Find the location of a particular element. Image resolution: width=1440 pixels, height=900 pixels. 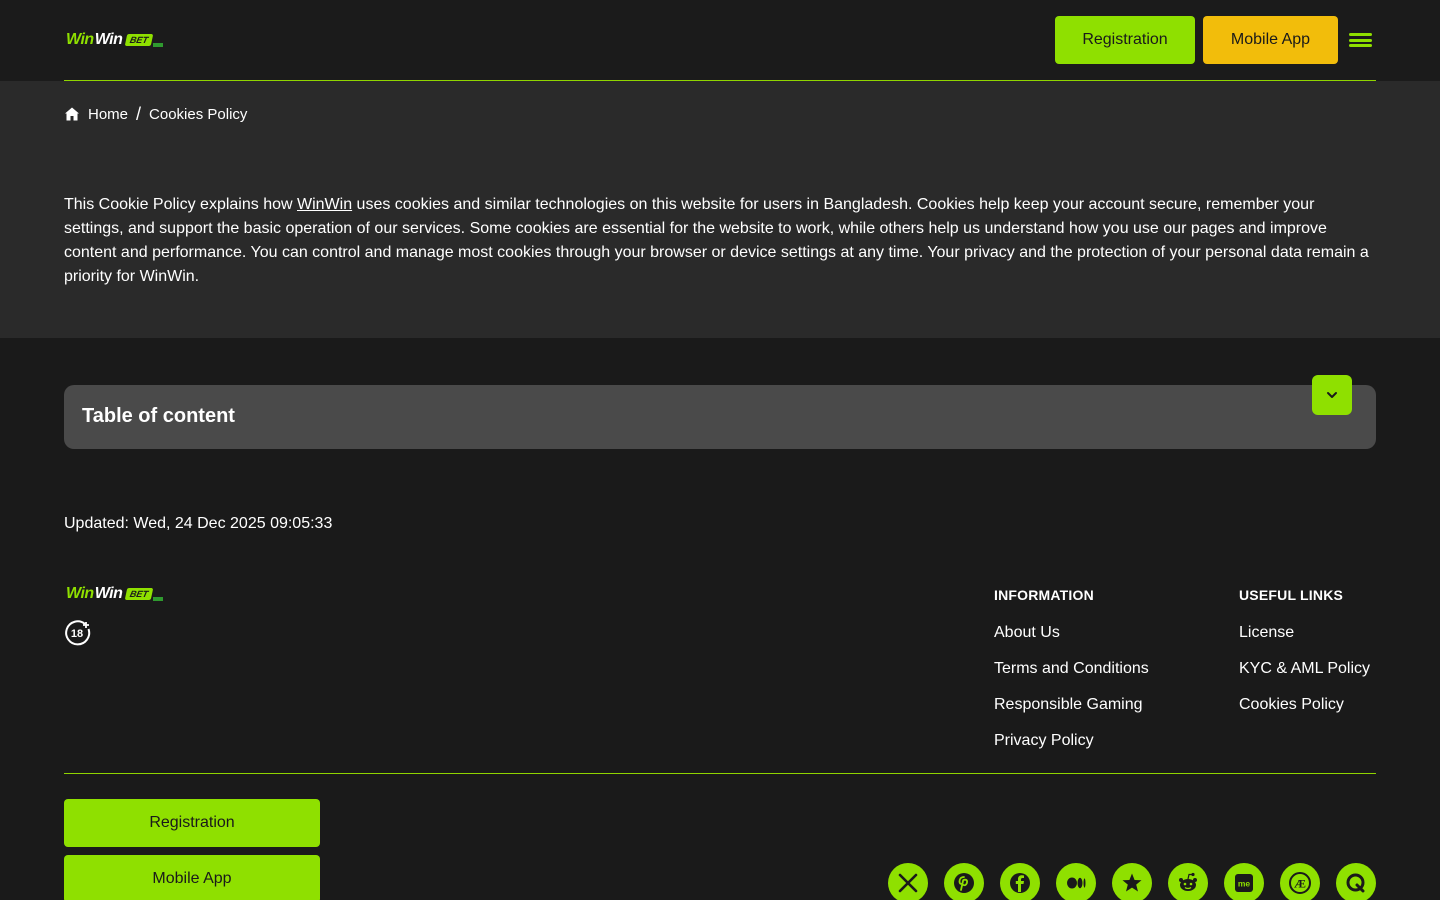

breadcrumb: Home / Cookies Policy is located at coordinates (155, 114).